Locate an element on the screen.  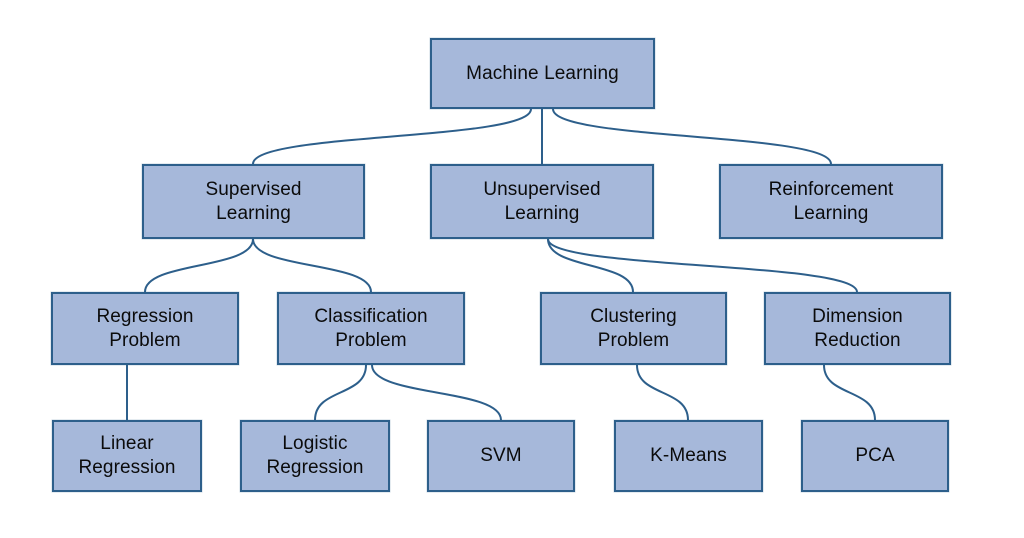
node-label-regression-problem: Regression Problem is located at coordinates (145, 328).